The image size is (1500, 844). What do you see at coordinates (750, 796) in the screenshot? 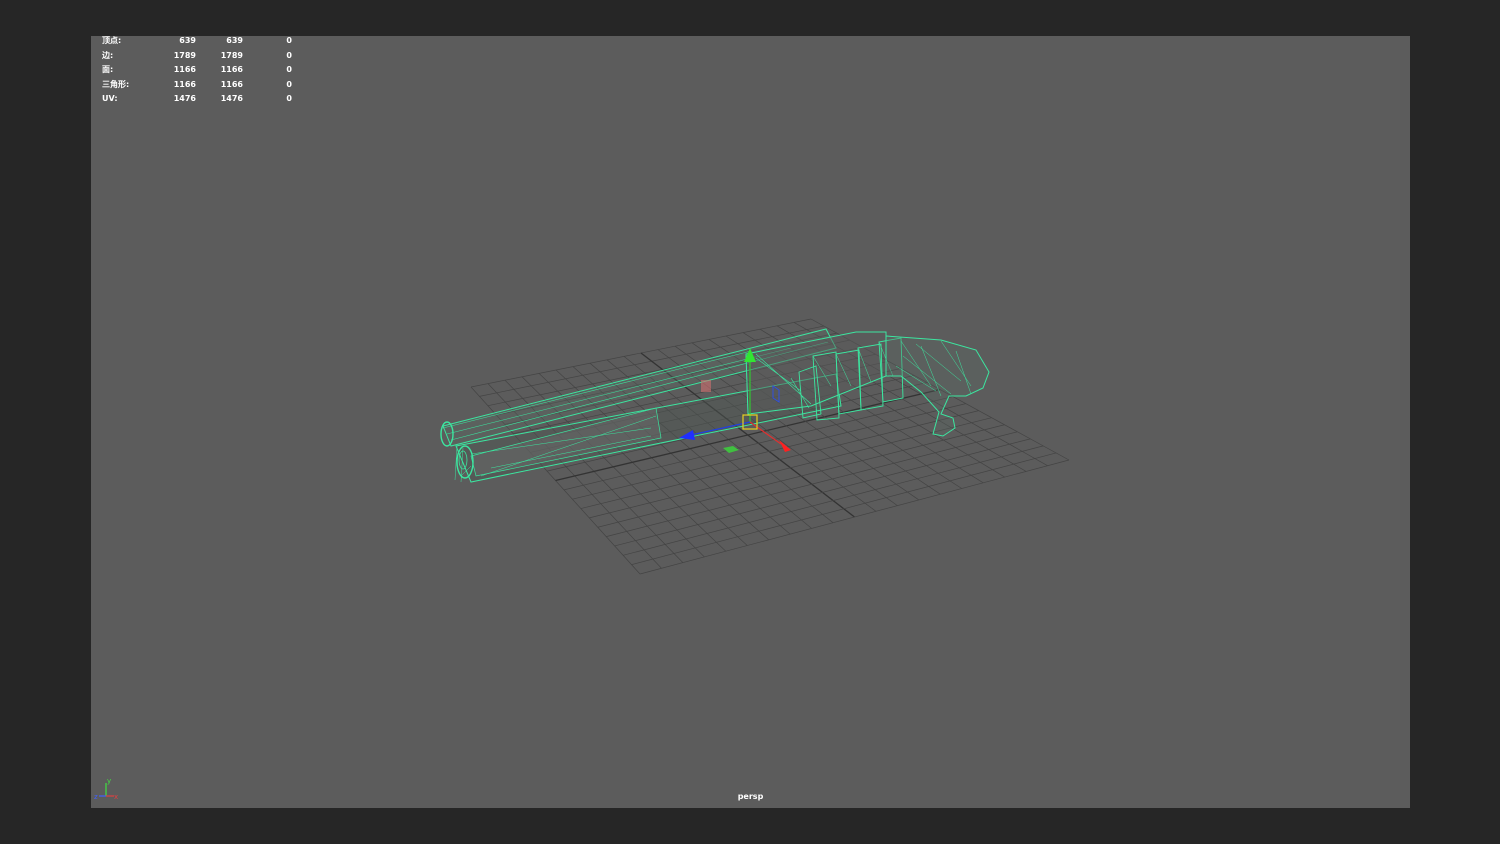
I see `camera-name-label: persp` at bounding box center [750, 796].